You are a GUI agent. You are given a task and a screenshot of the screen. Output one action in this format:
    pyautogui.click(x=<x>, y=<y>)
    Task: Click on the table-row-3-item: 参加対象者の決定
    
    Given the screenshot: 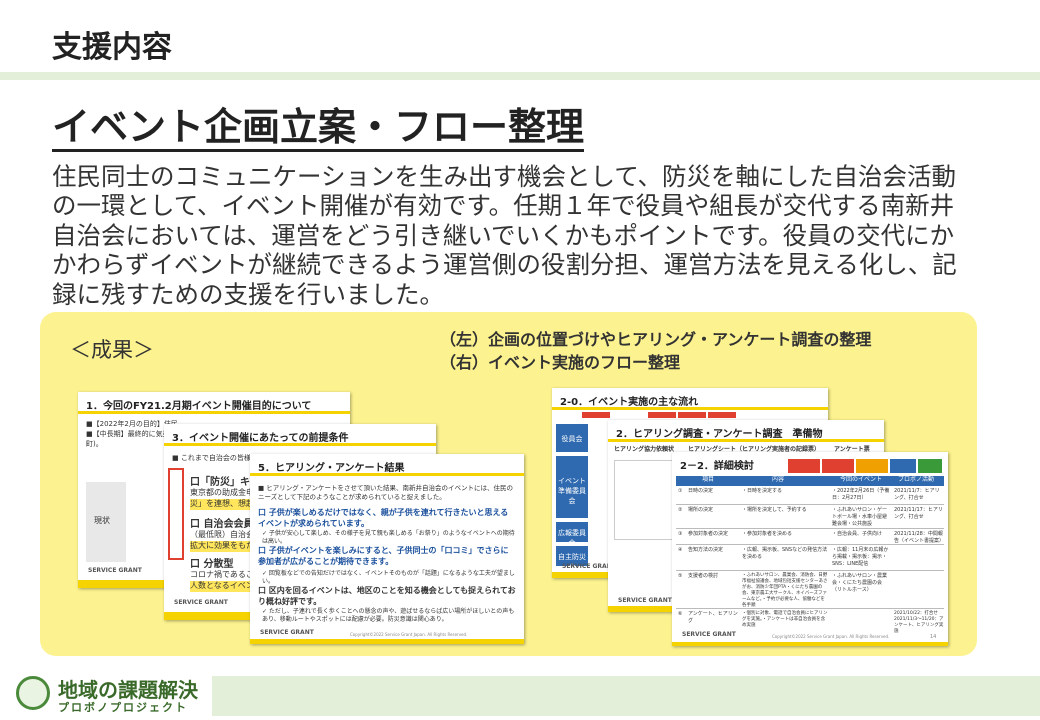 What is the action you would take?
    pyautogui.click(x=708, y=534)
    